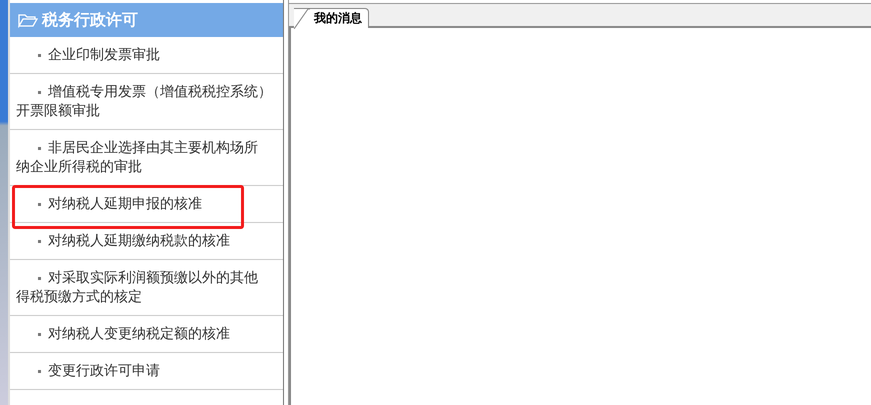 This screenshot has width=871, height=405. What do you see at coordinates (146, 334) in the screenshot?
I see `menu-item: 对纳税人变更纳税定额的核准` at bounding box center [146, 334].